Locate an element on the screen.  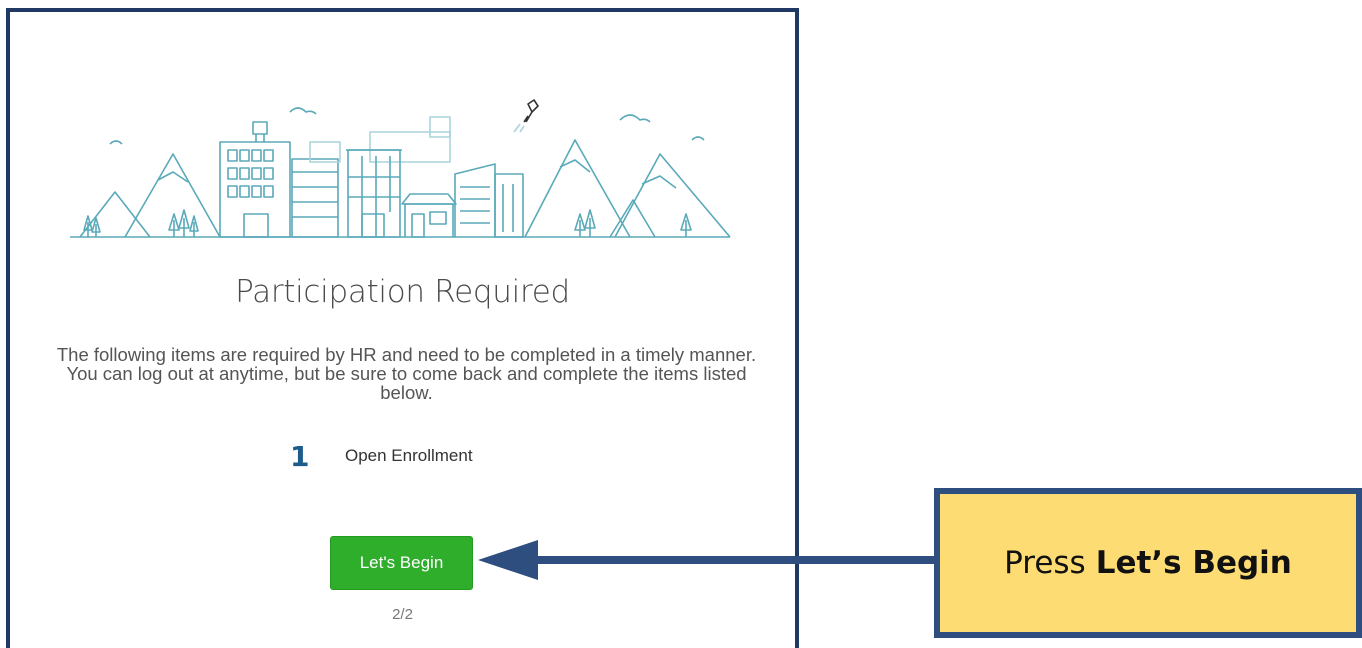
item-label: Open Enrollment is located at coordinates (409, 455).